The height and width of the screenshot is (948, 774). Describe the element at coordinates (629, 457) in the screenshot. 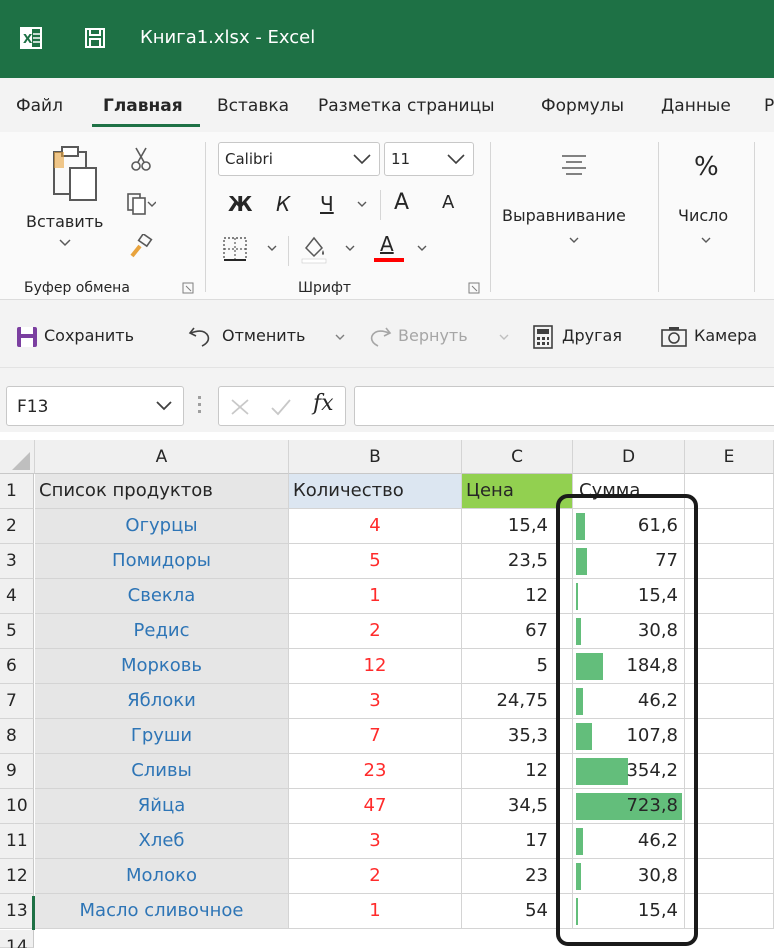

I see `column-header-d: D` at that location.